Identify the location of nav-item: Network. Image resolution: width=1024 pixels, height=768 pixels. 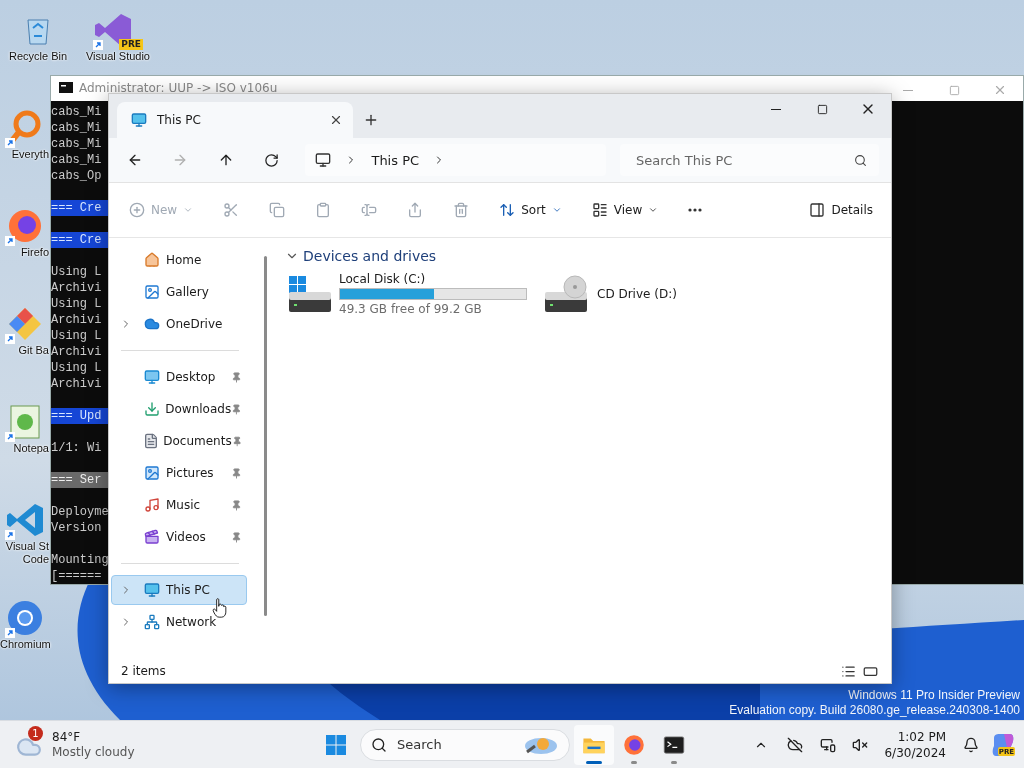
(179, 622).